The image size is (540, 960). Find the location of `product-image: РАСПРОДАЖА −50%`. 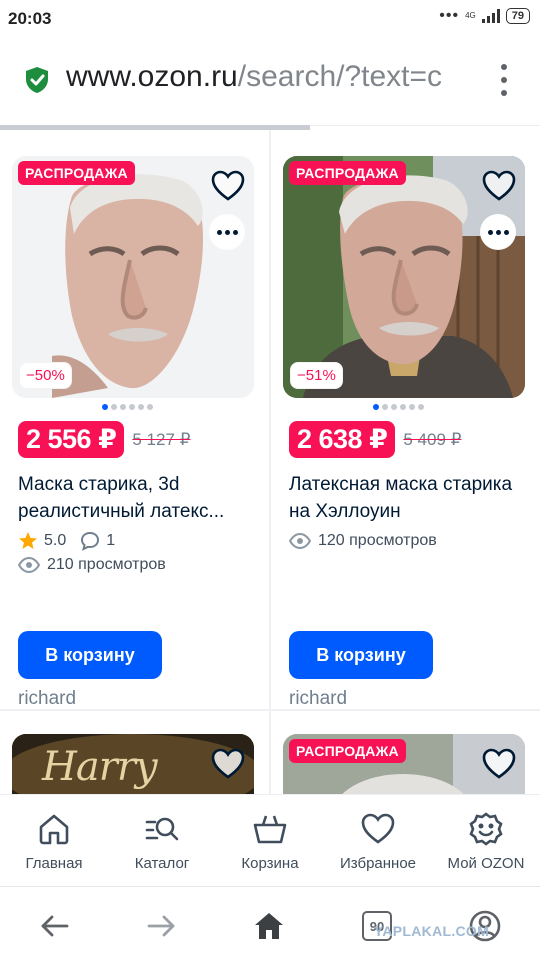

product-image: РАСПРОДАЖА −50% is located at coordinates (133, 277).